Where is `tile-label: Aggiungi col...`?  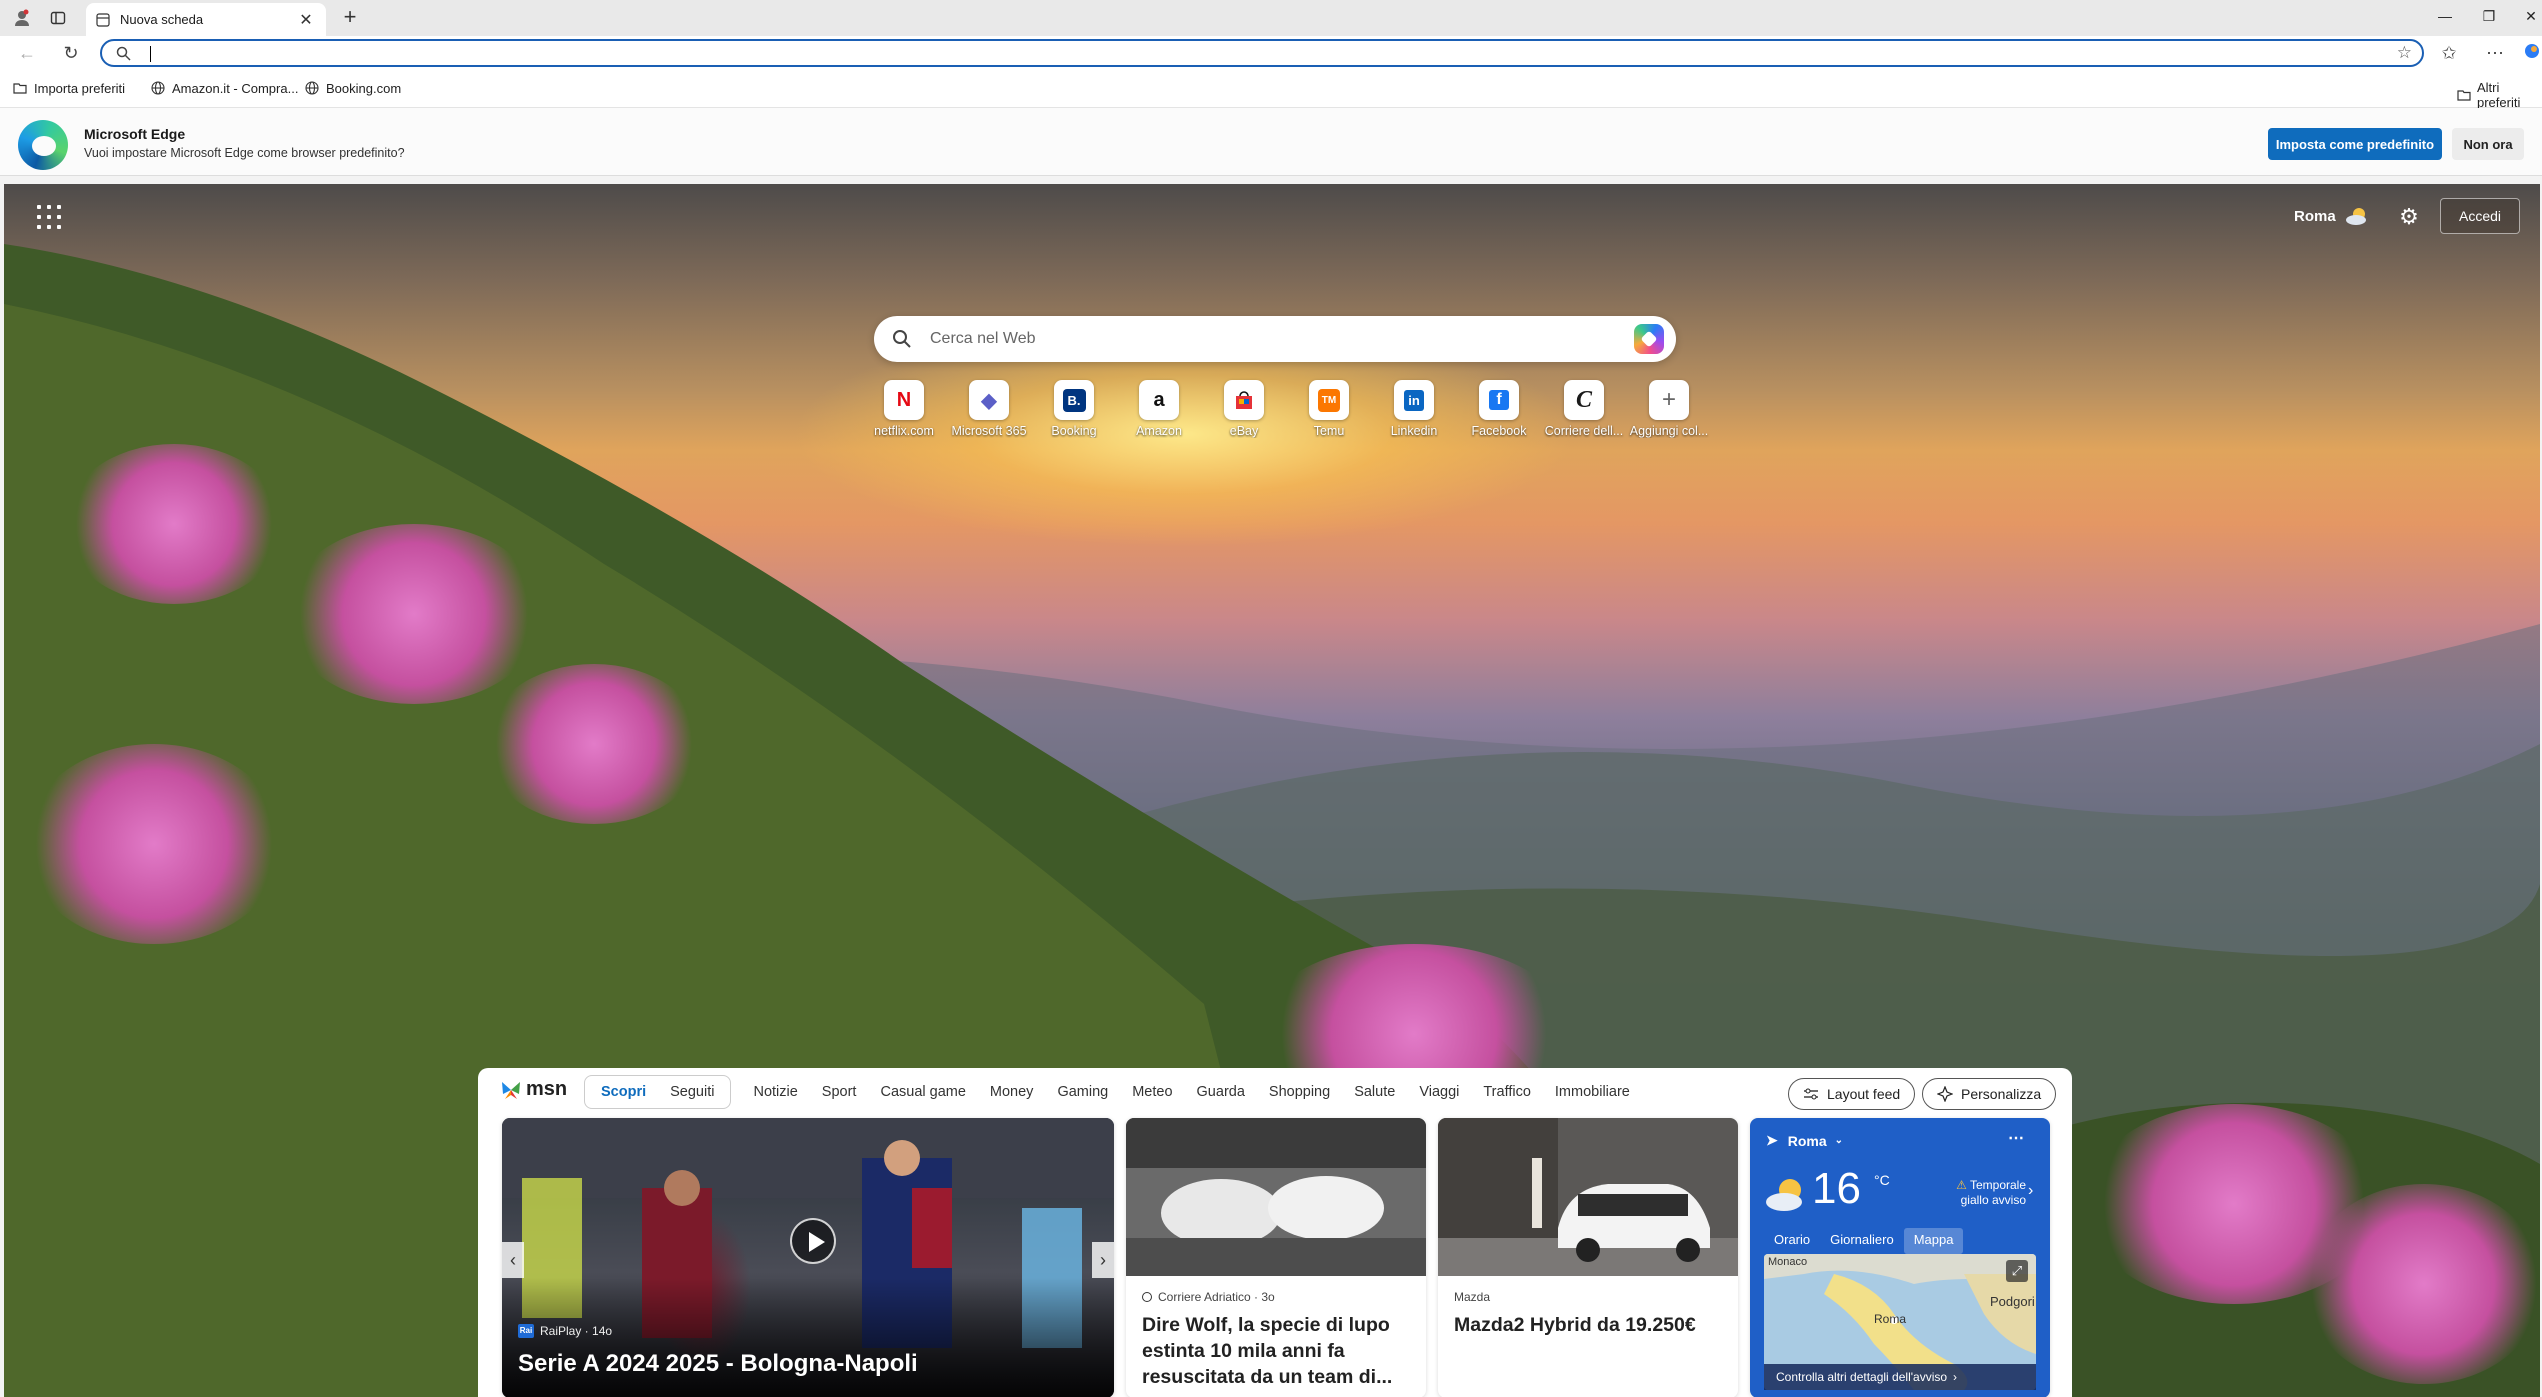
tile-label: Aggiungi col... is located at coordinates (1669, 431).